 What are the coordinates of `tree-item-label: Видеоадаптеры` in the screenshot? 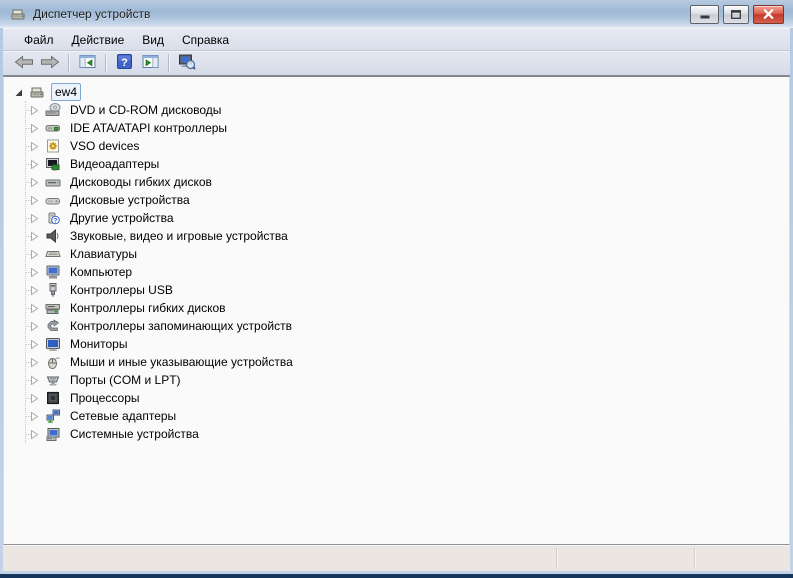 It's located at (115, 164).